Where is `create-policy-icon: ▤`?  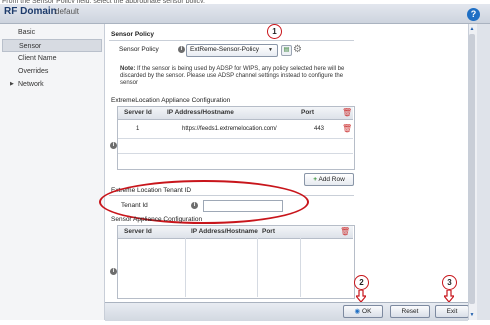 create-policy-icon: ▤ is located at coordinates (286, 50).